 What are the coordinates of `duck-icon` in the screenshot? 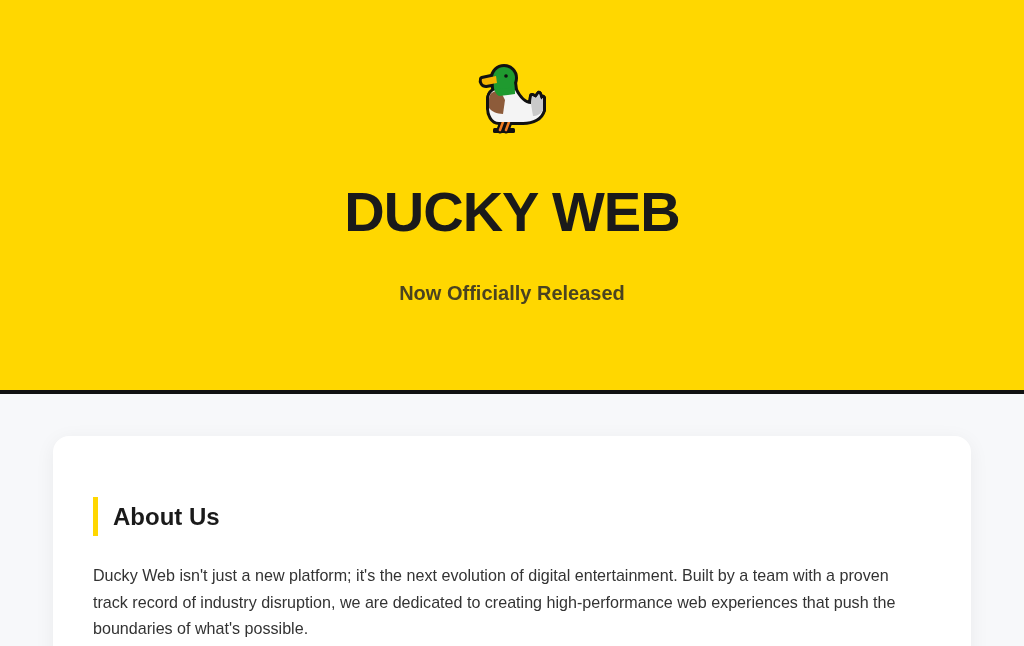 It's located at (512, 100).